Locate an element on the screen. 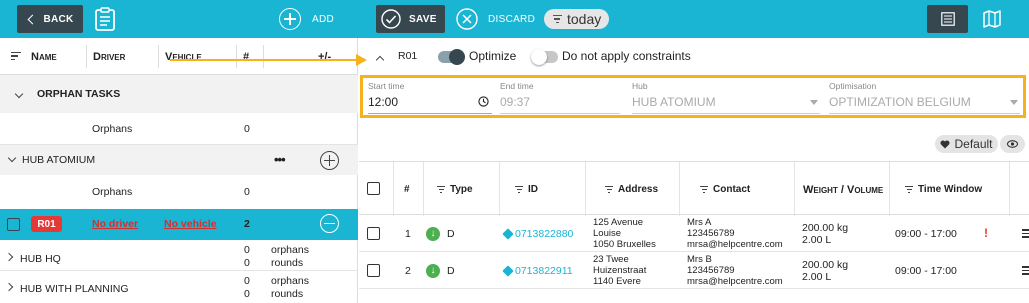 Image resolution: width=1029 pixels, height=303 pixels. routes-table-header: Name Driver Vehicle # +/- is located at coordinates (179, 56).